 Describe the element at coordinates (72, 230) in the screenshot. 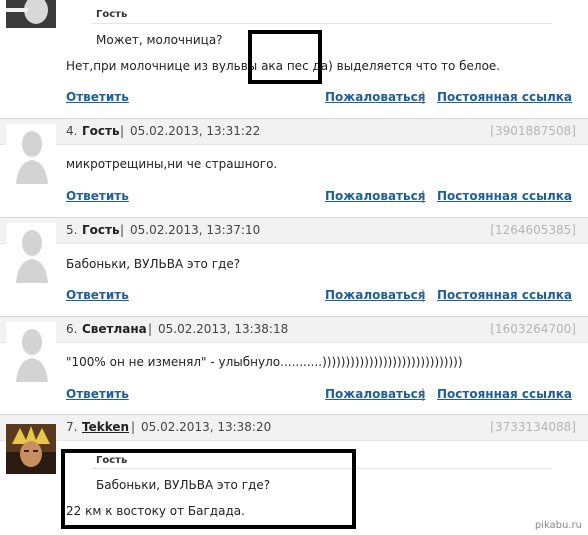

I see `comment-number: 5.` at that location.